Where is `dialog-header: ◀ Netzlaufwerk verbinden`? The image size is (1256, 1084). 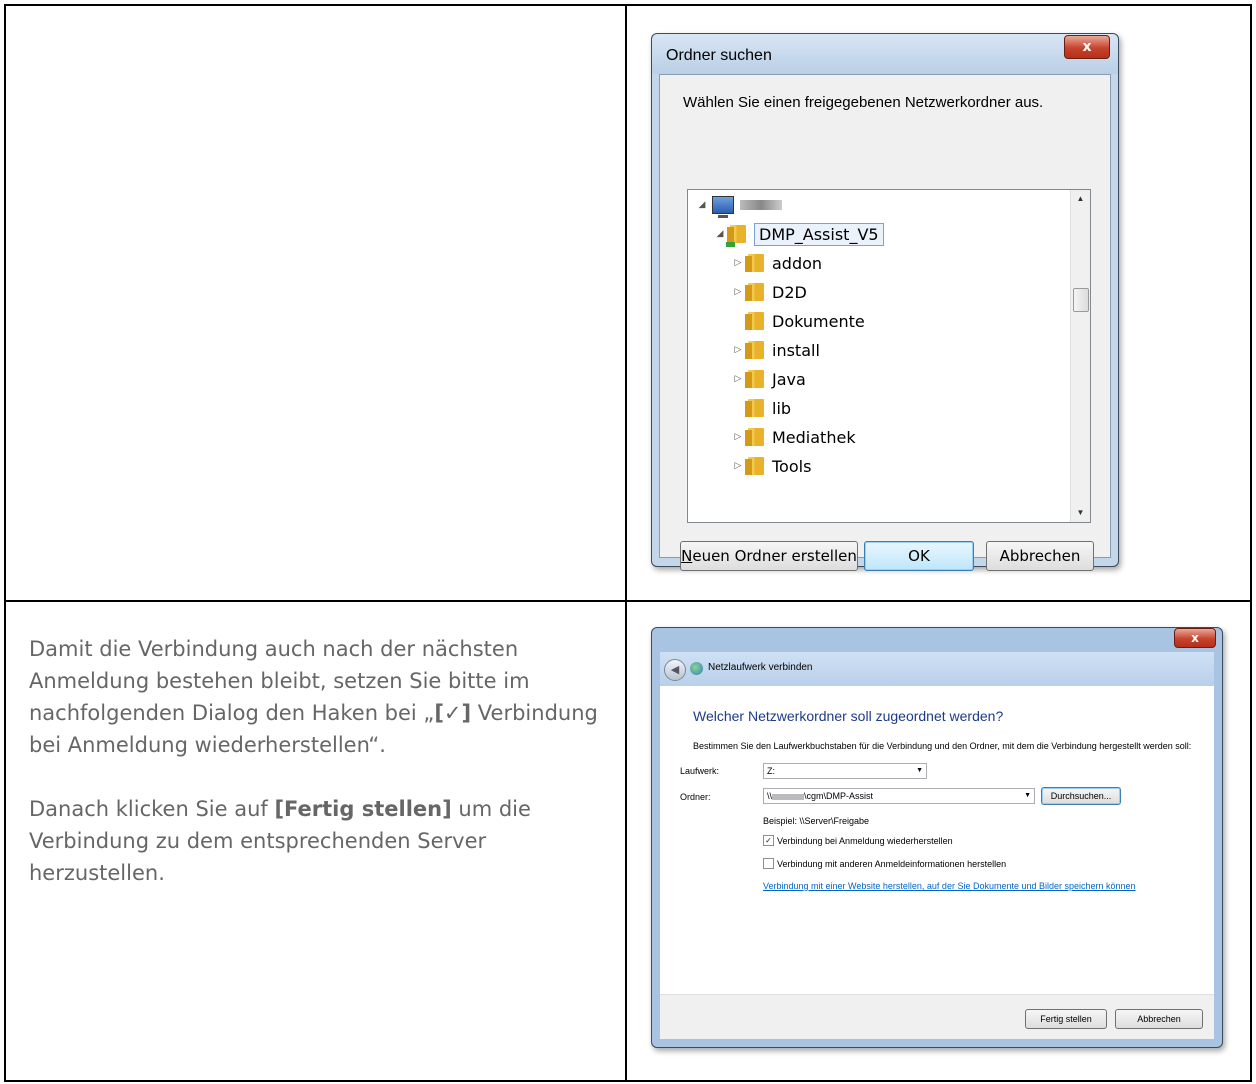 dialog-header: ◀ Netzlaufwerk verbinden is located at coordinates (937, 669).